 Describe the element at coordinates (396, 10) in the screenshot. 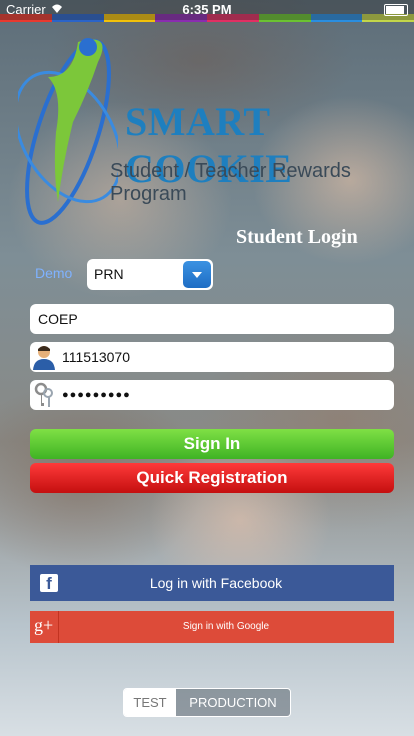

I see `battery-icon` at that location.